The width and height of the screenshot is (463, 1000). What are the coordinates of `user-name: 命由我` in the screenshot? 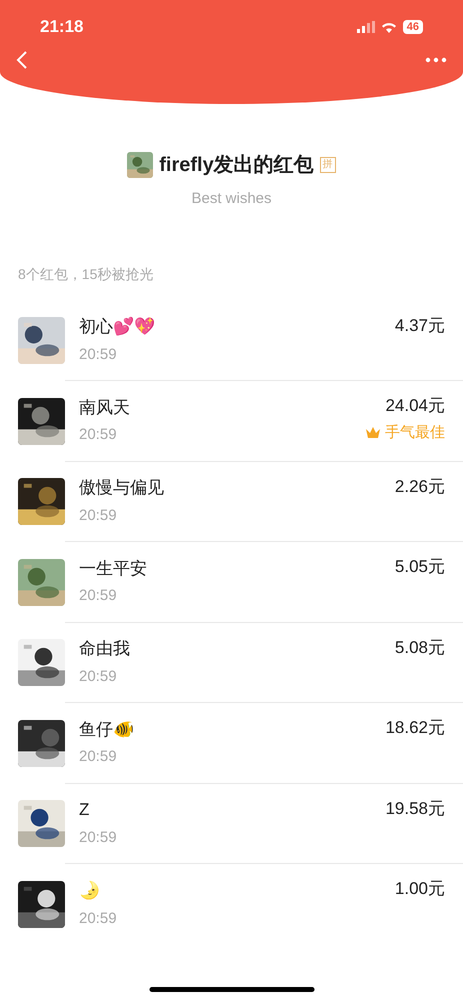 It's located at (105, 649).